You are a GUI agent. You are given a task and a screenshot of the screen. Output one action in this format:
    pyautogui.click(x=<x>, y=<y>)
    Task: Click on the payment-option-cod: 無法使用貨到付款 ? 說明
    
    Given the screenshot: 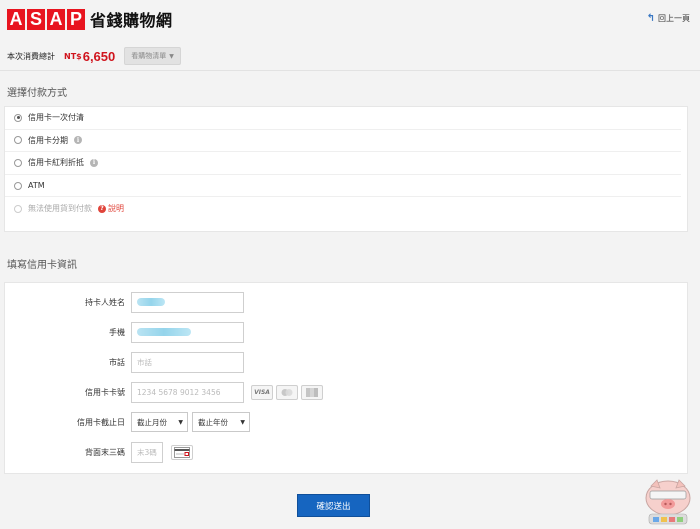 What is the action you would take?
    pyautogui.click(x=343, y=208)
    